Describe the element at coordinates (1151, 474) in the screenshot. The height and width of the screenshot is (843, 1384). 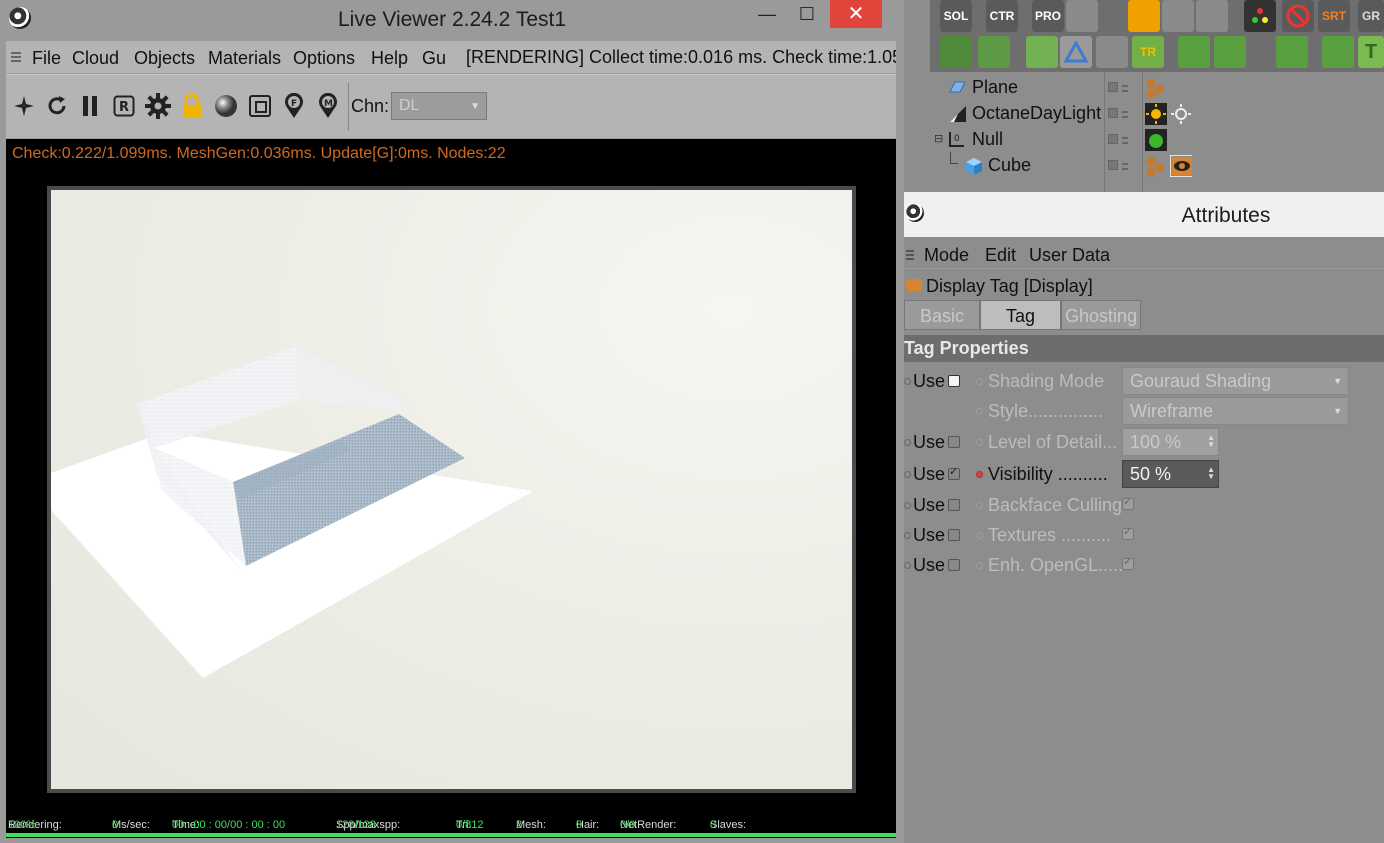
I see `visibility-value: 50 %` at that location.